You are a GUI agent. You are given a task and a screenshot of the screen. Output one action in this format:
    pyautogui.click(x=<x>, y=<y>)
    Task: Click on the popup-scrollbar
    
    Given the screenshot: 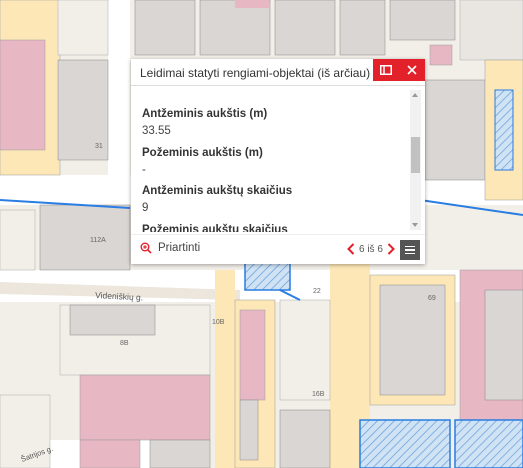 What is the action you would take?
    pyautogui.click(x=415, y=160)
    